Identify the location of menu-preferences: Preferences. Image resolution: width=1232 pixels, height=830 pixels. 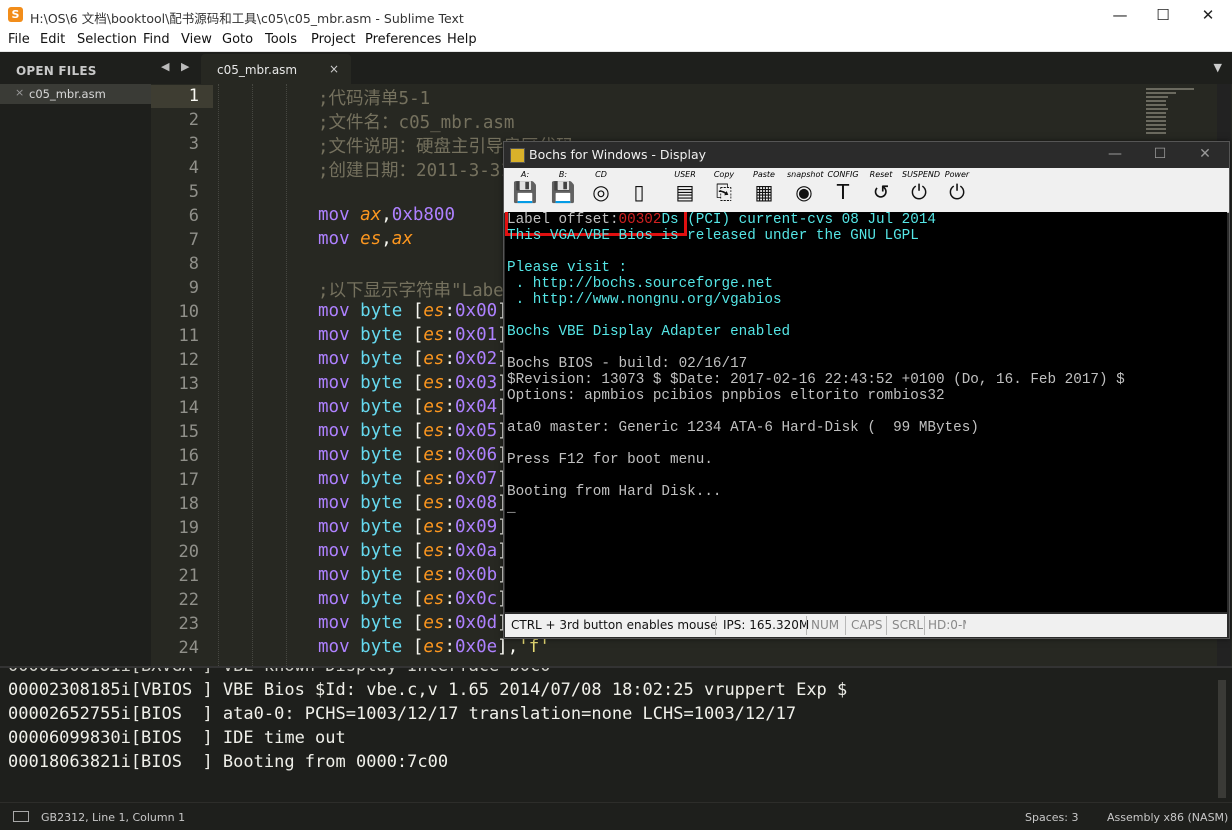
(403, 39).